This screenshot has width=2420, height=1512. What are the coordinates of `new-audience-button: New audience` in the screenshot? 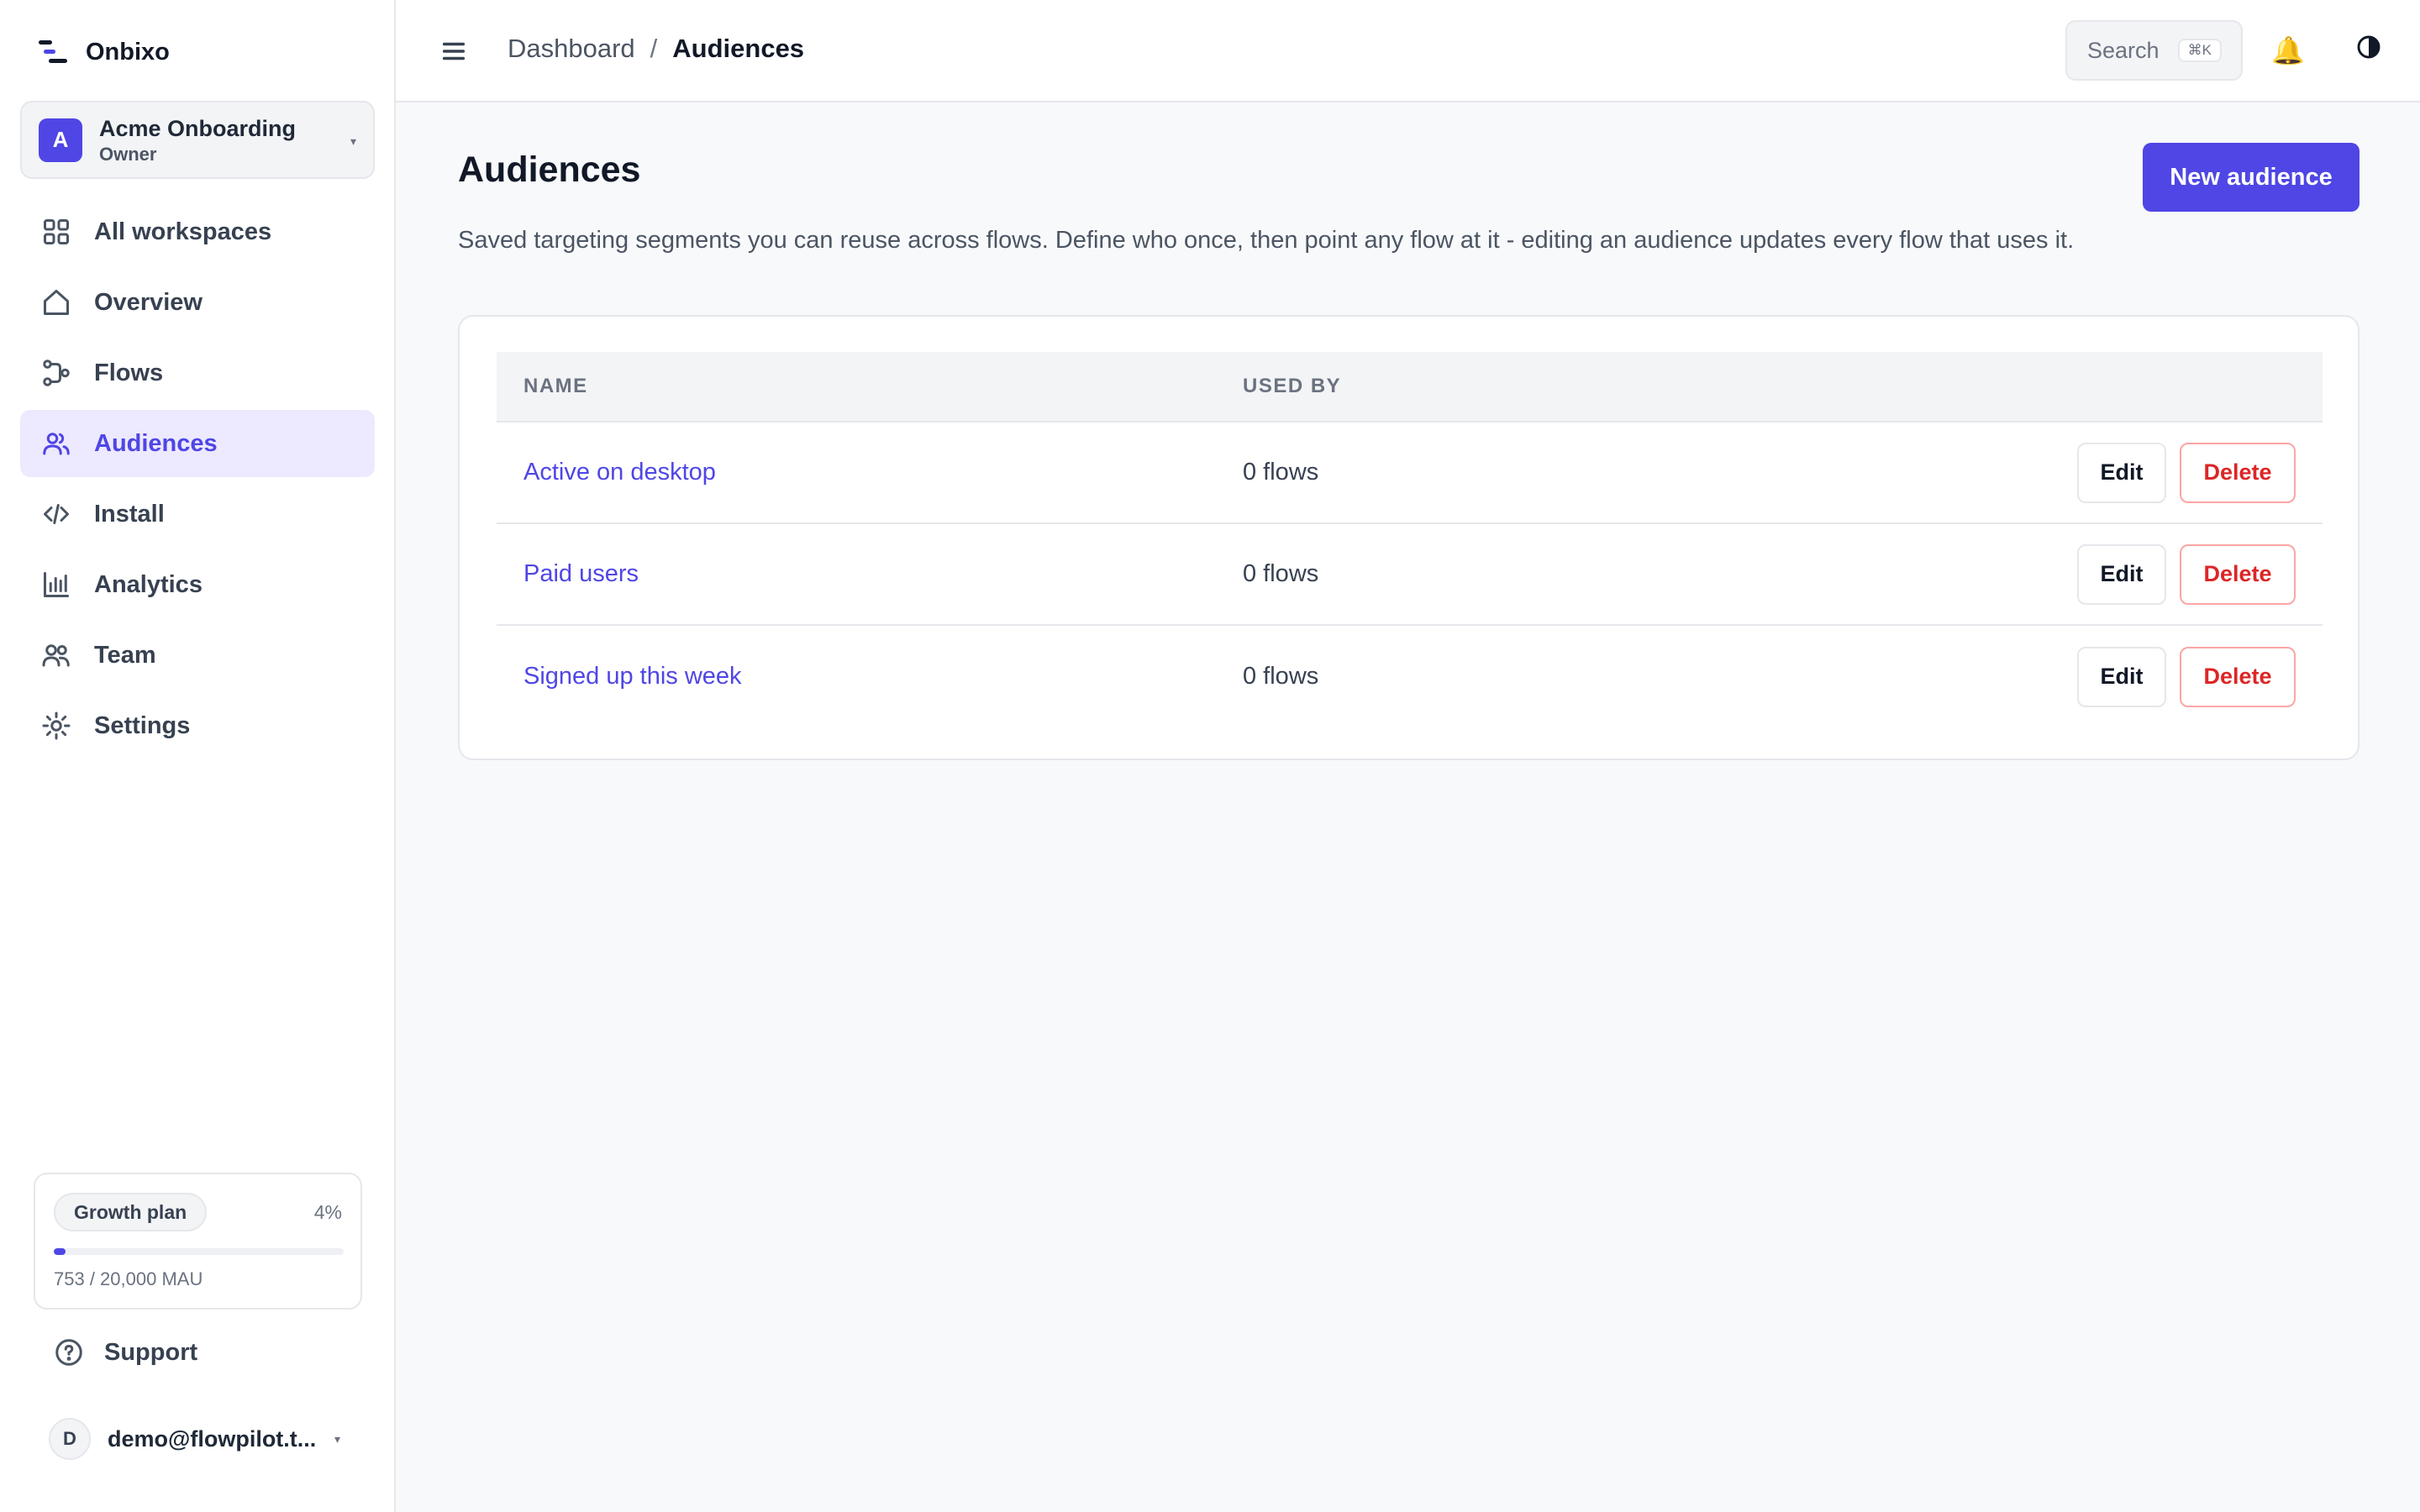 It's located at (2251, 177).